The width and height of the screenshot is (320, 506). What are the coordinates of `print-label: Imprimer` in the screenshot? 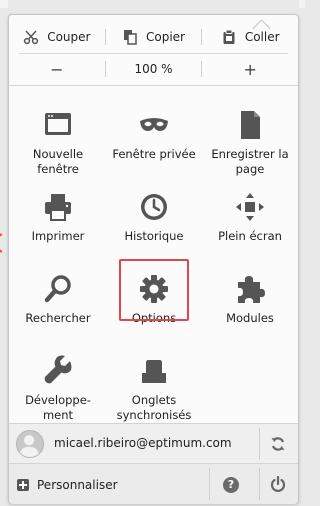 It's located at (58, 236).